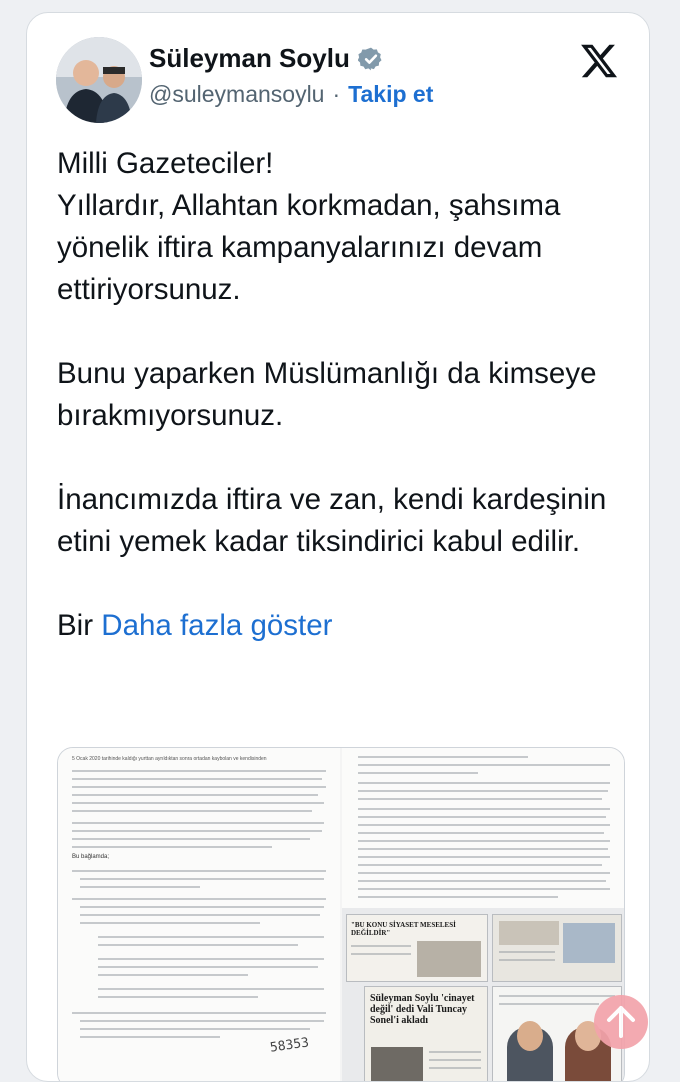  Describe the element at coordinates (289, 1045) in the screenshot. I see `doc-page-number: 58353` at that location.